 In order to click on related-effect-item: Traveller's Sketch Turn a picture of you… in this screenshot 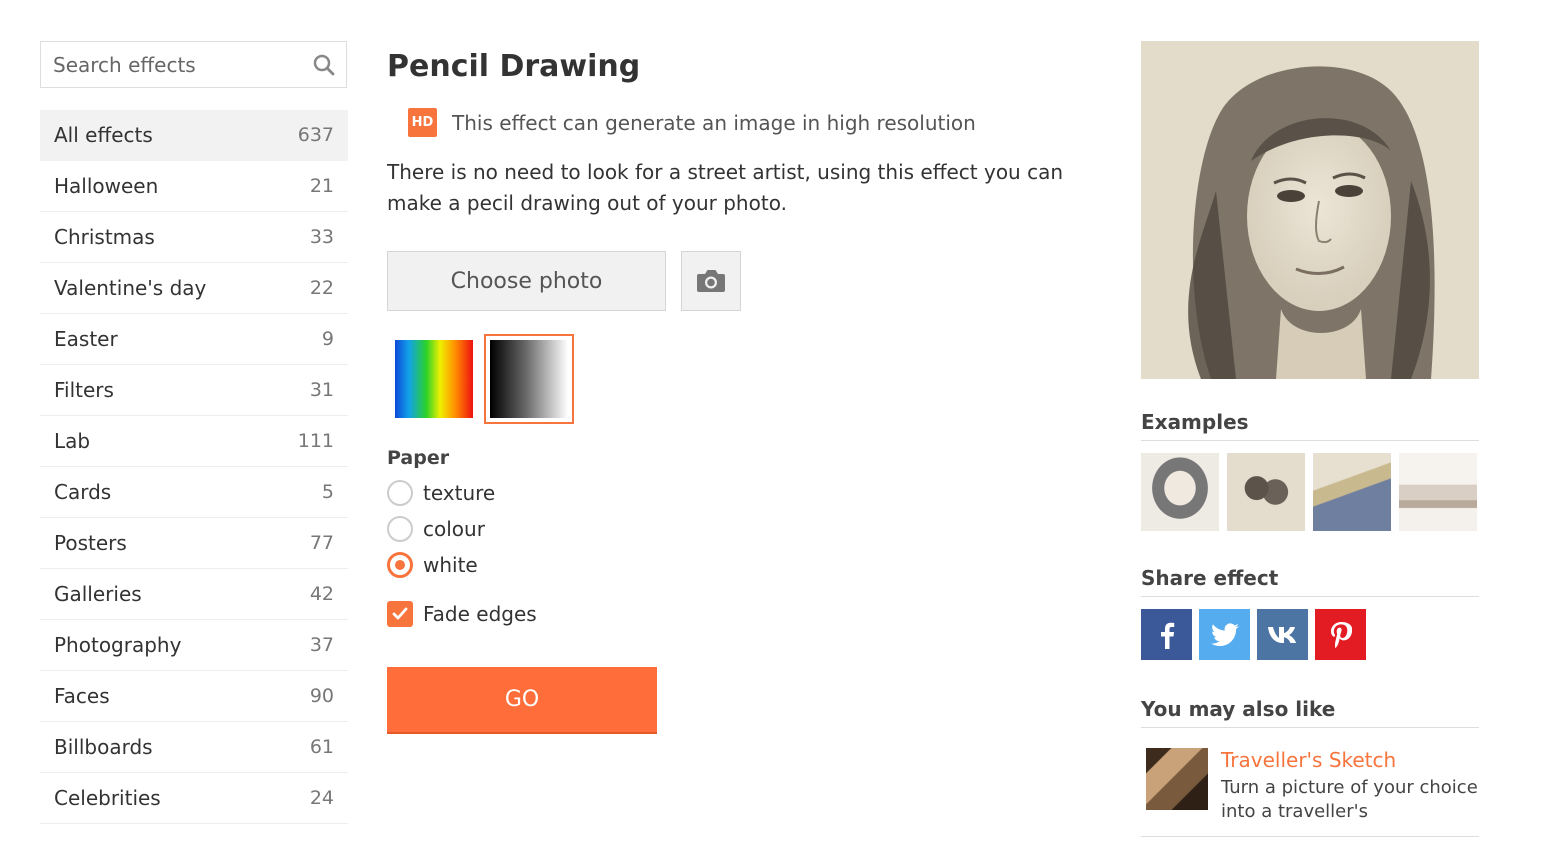, I will do `click(1310, 792)`.